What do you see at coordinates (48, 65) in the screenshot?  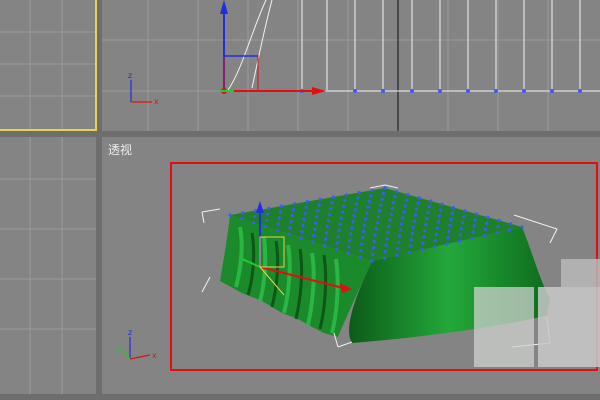 I see `viewport-top-left` at bounding box center [48, 65].